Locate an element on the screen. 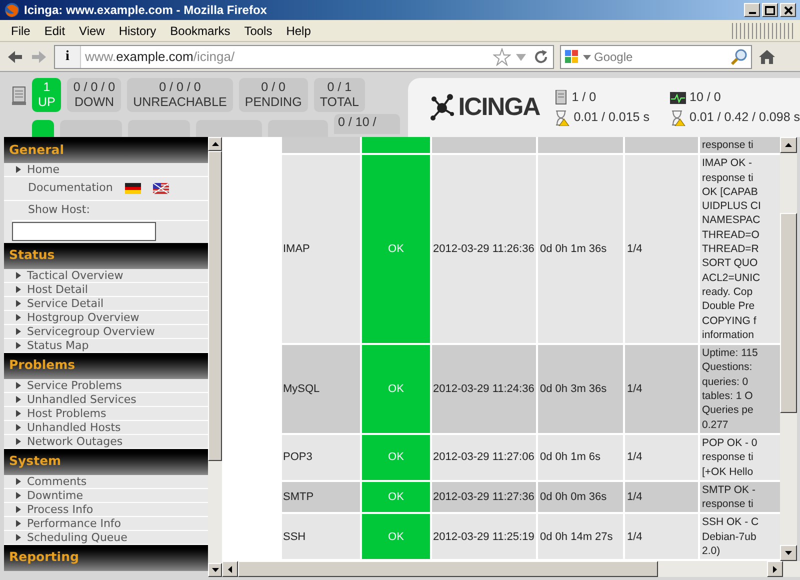 This screenshot has height=580, width=800. summary-value: 0.01 / 0.42 / 0.098 s is located at coordinates (745, 117).